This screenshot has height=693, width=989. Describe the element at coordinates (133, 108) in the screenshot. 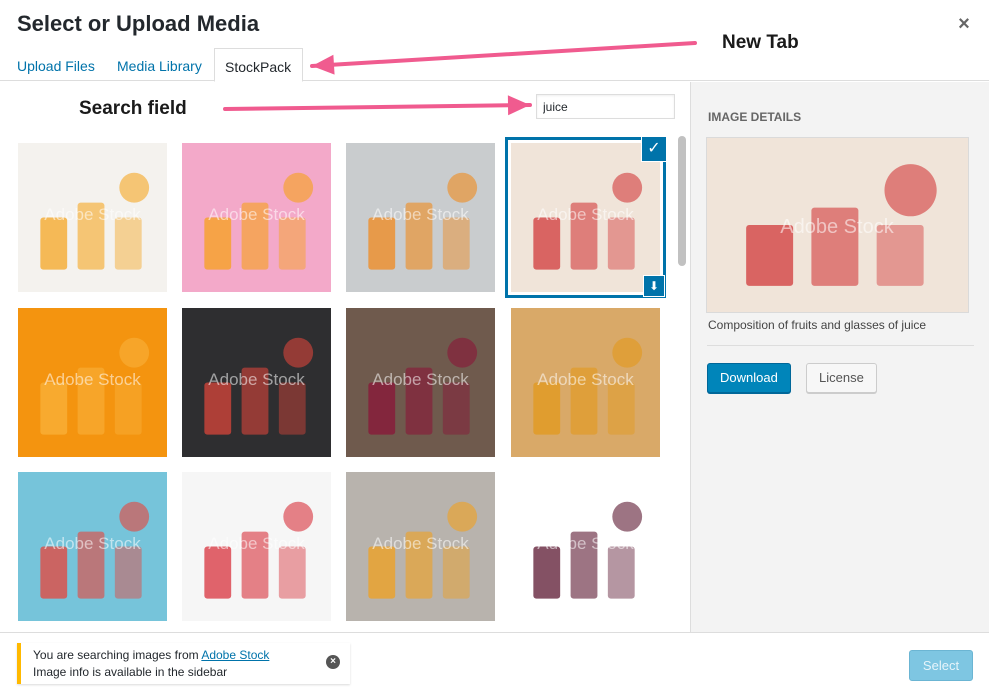

I see `annotation-search-field: Search field` at that location.